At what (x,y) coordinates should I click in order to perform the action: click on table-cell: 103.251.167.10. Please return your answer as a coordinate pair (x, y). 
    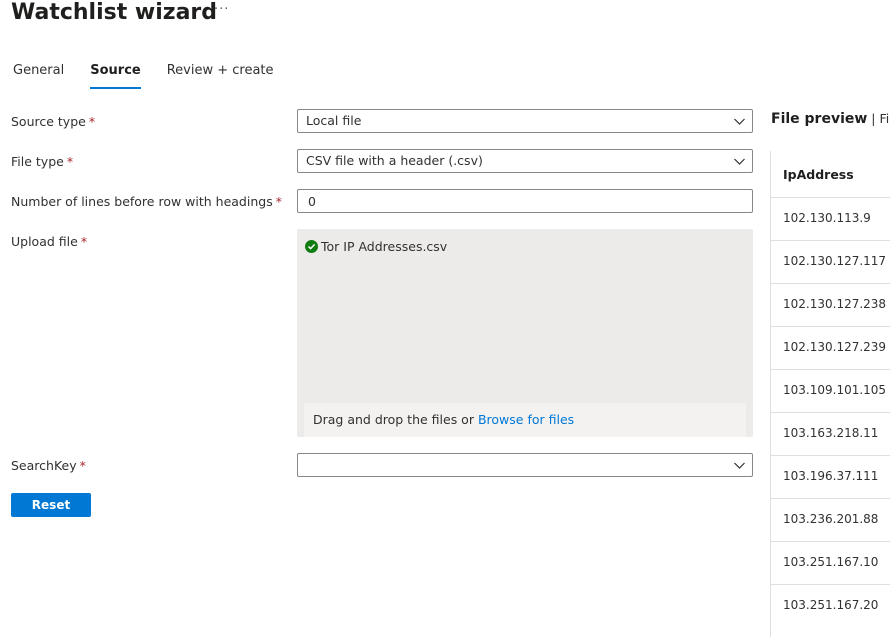
    Looking at the image, I should click on (831, 562).